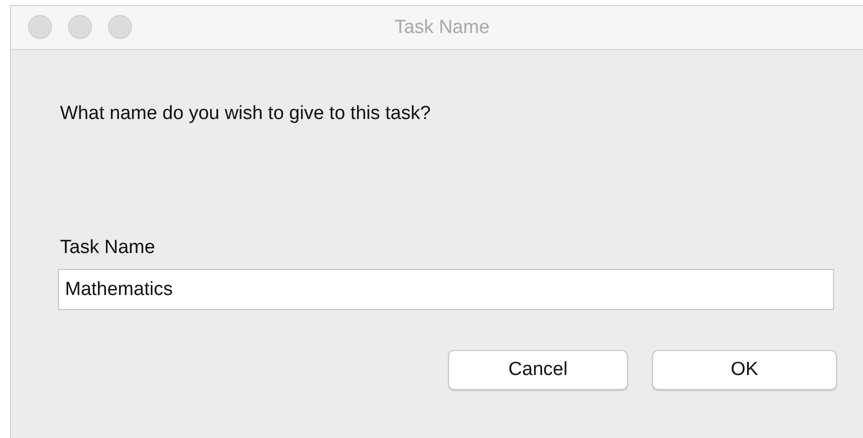  I want to click on field-label: Task Name, so click(108, 248).